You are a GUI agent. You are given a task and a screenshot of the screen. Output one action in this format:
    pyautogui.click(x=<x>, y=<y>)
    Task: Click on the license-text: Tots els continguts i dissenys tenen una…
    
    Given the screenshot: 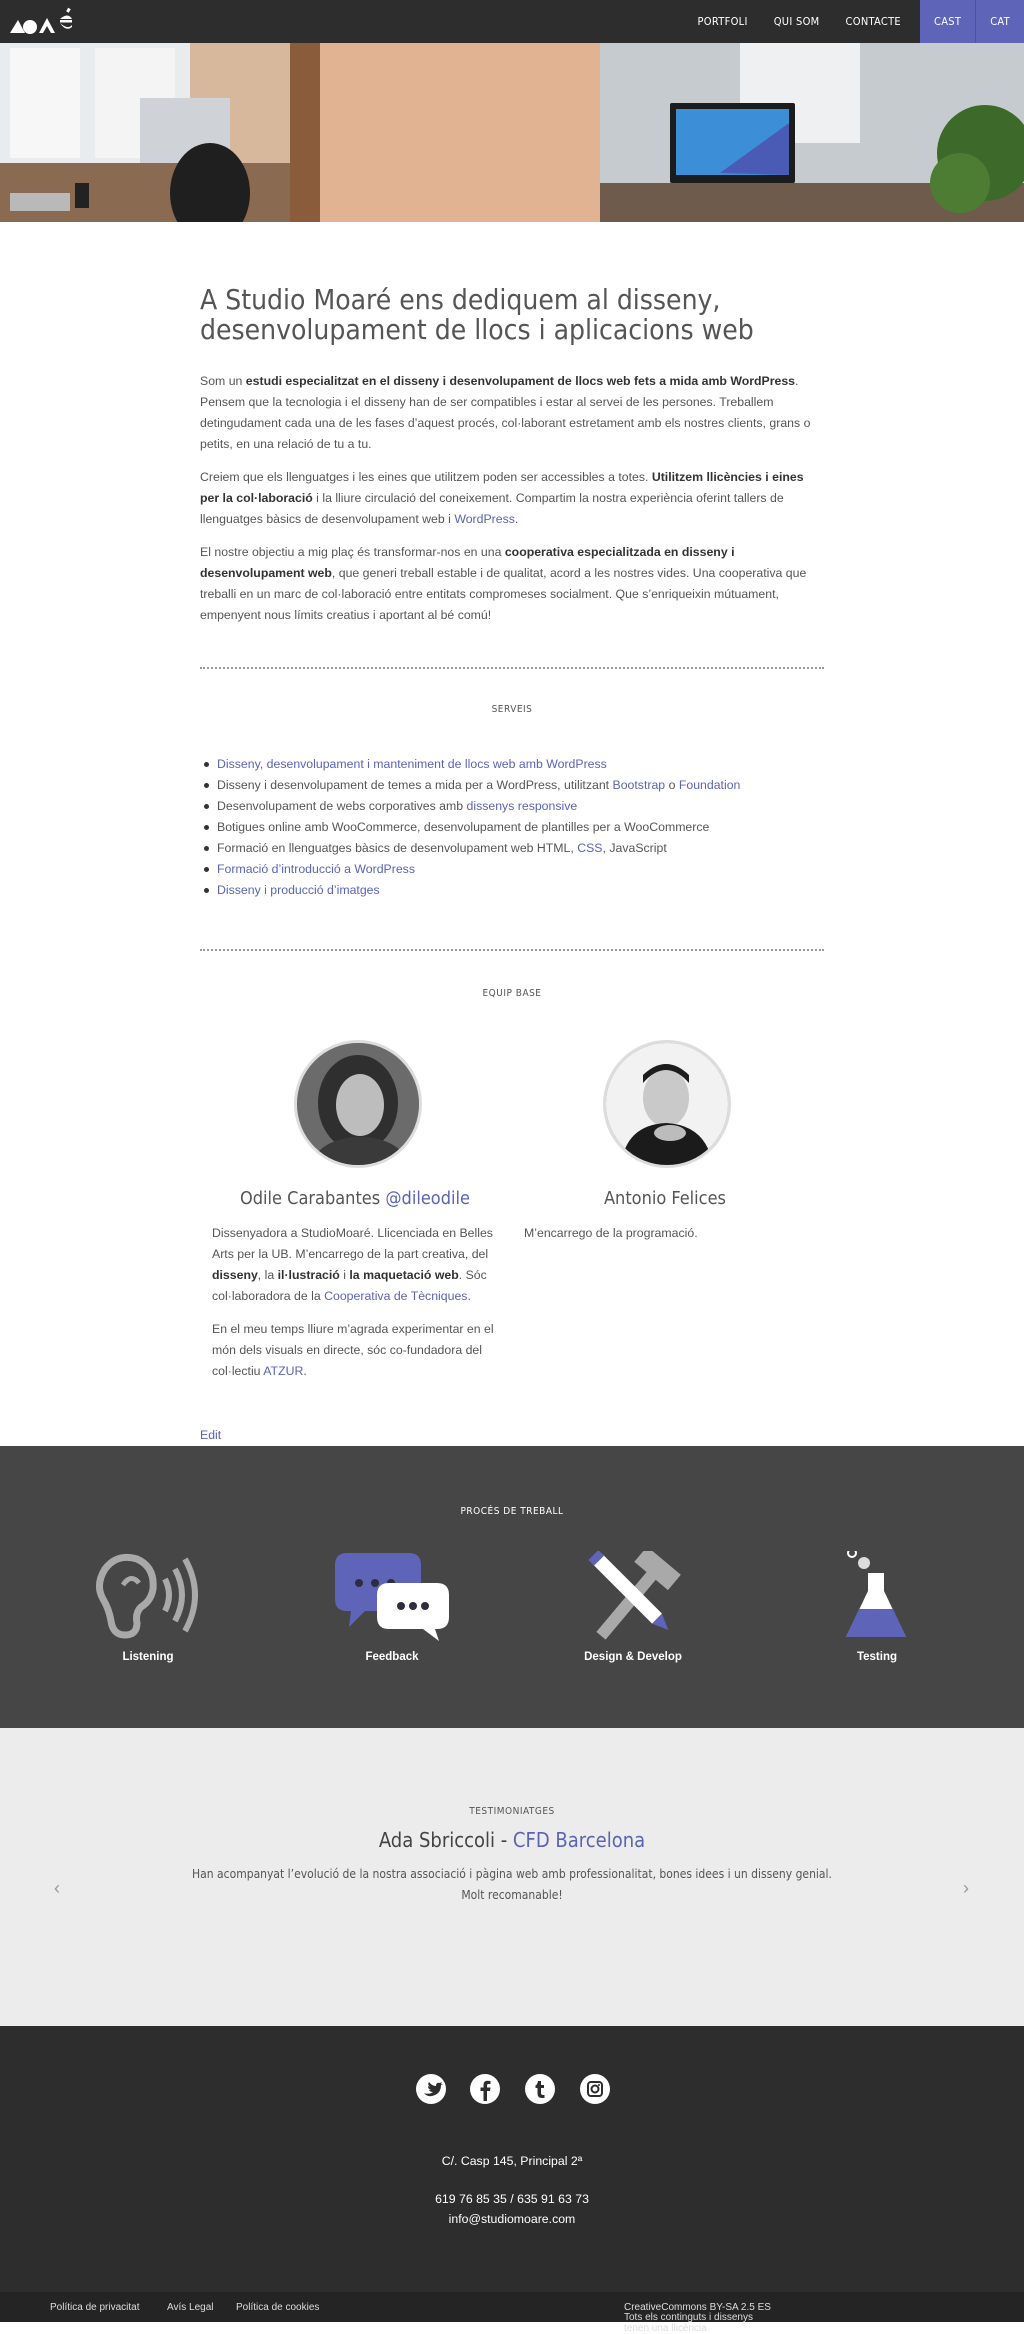 What is the action you would take?
    pyautogui.click(x=697, y=2318)
    